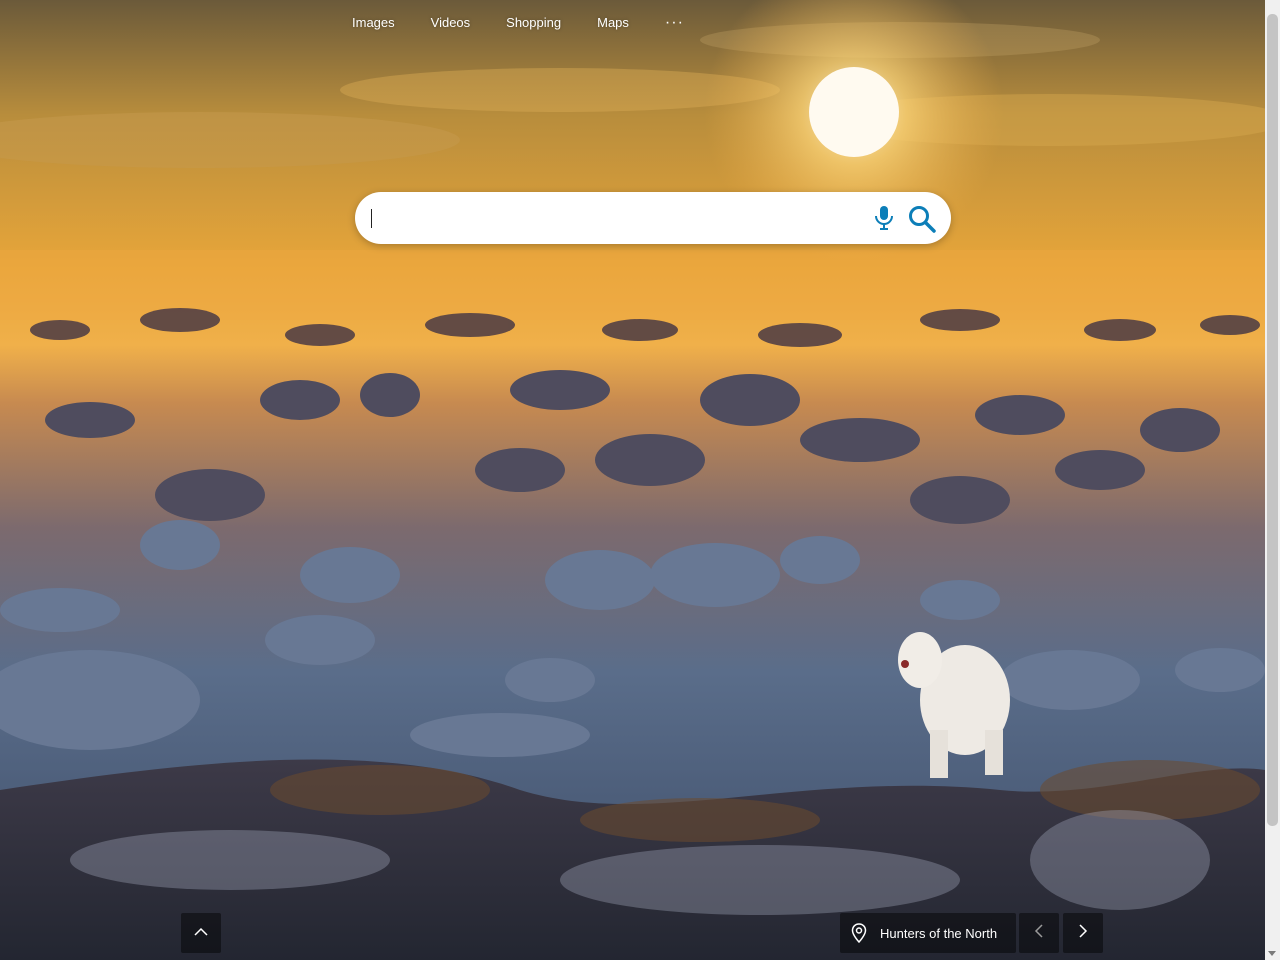  Describe the element at coordinates (1272, 953) in the screenshot. I see `scroll-down-arrow` at that location.